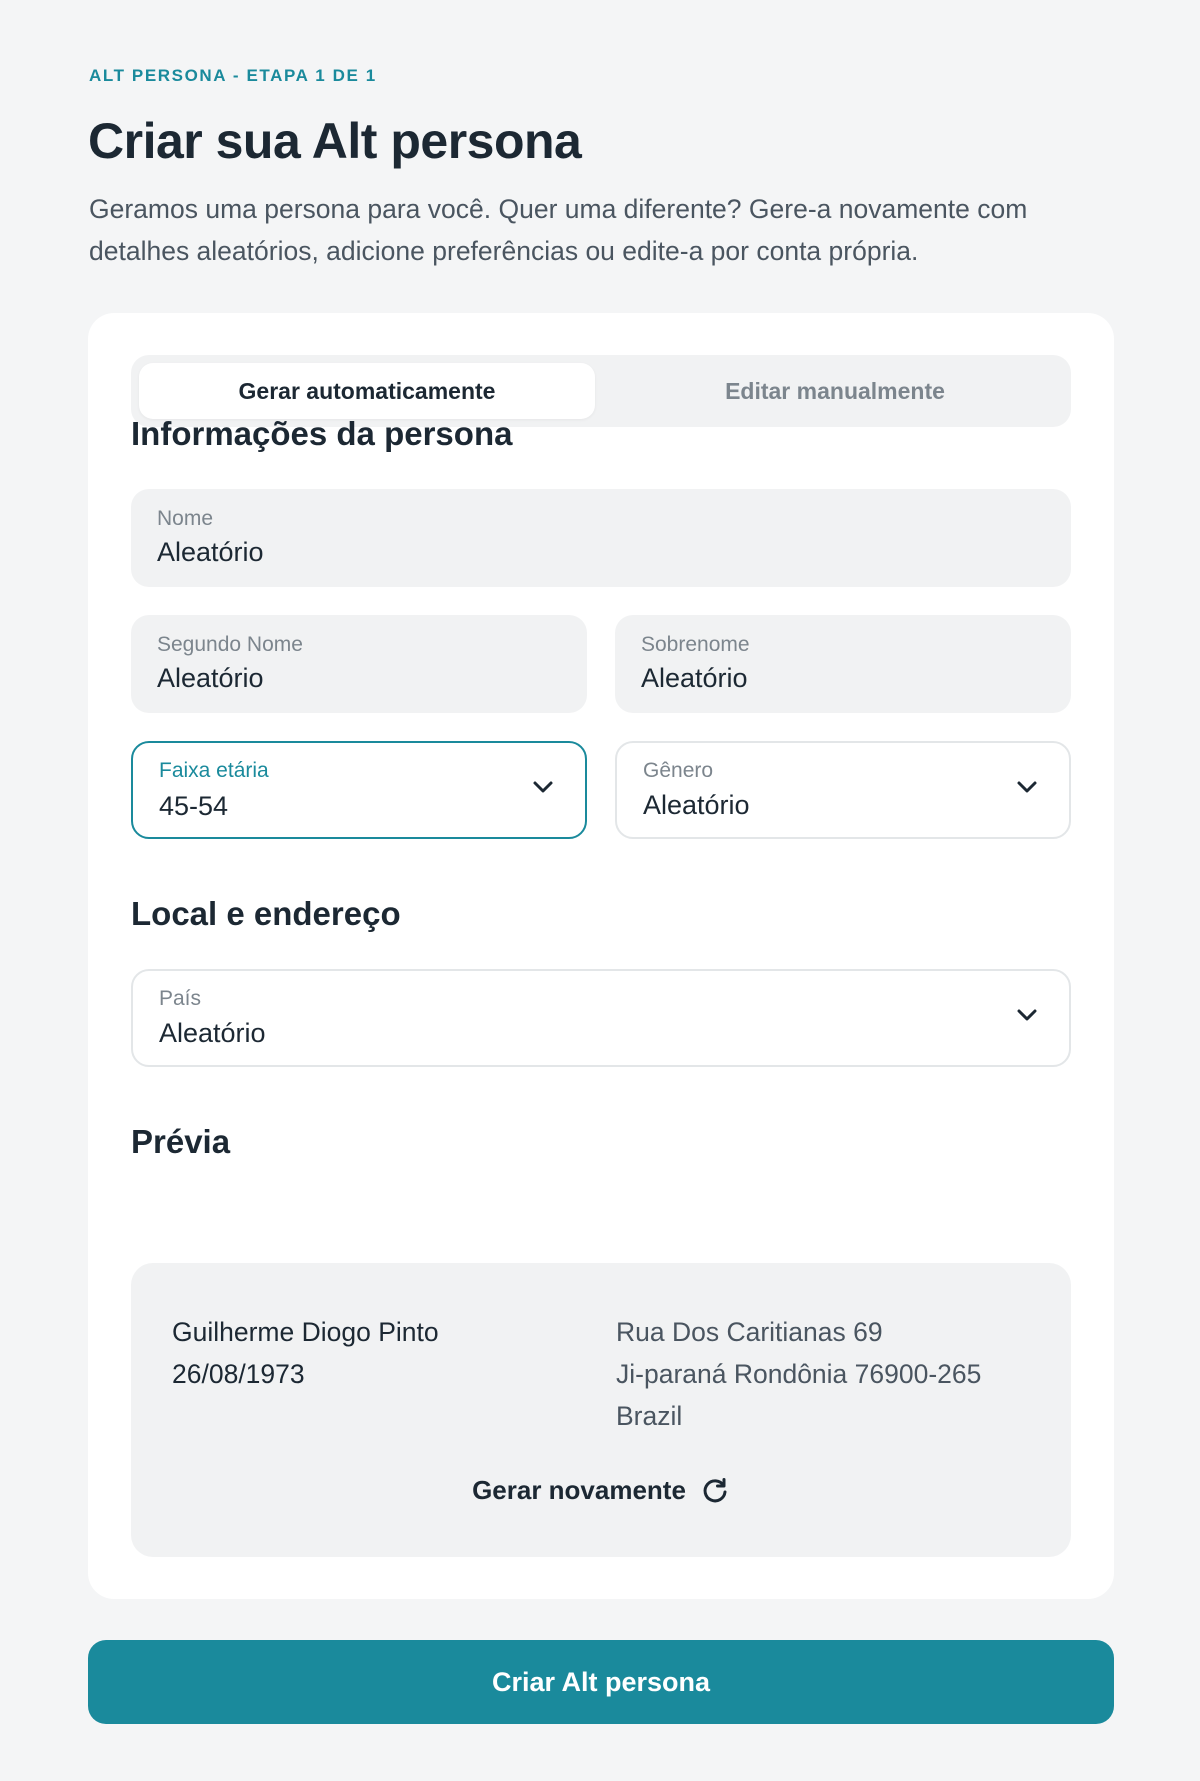 This screenshot has width=1200, height=1781. Describe the element at coordinates (601, 1682) in the screenshot. I see `create-persona-button: Criar Alt persona` at that location.